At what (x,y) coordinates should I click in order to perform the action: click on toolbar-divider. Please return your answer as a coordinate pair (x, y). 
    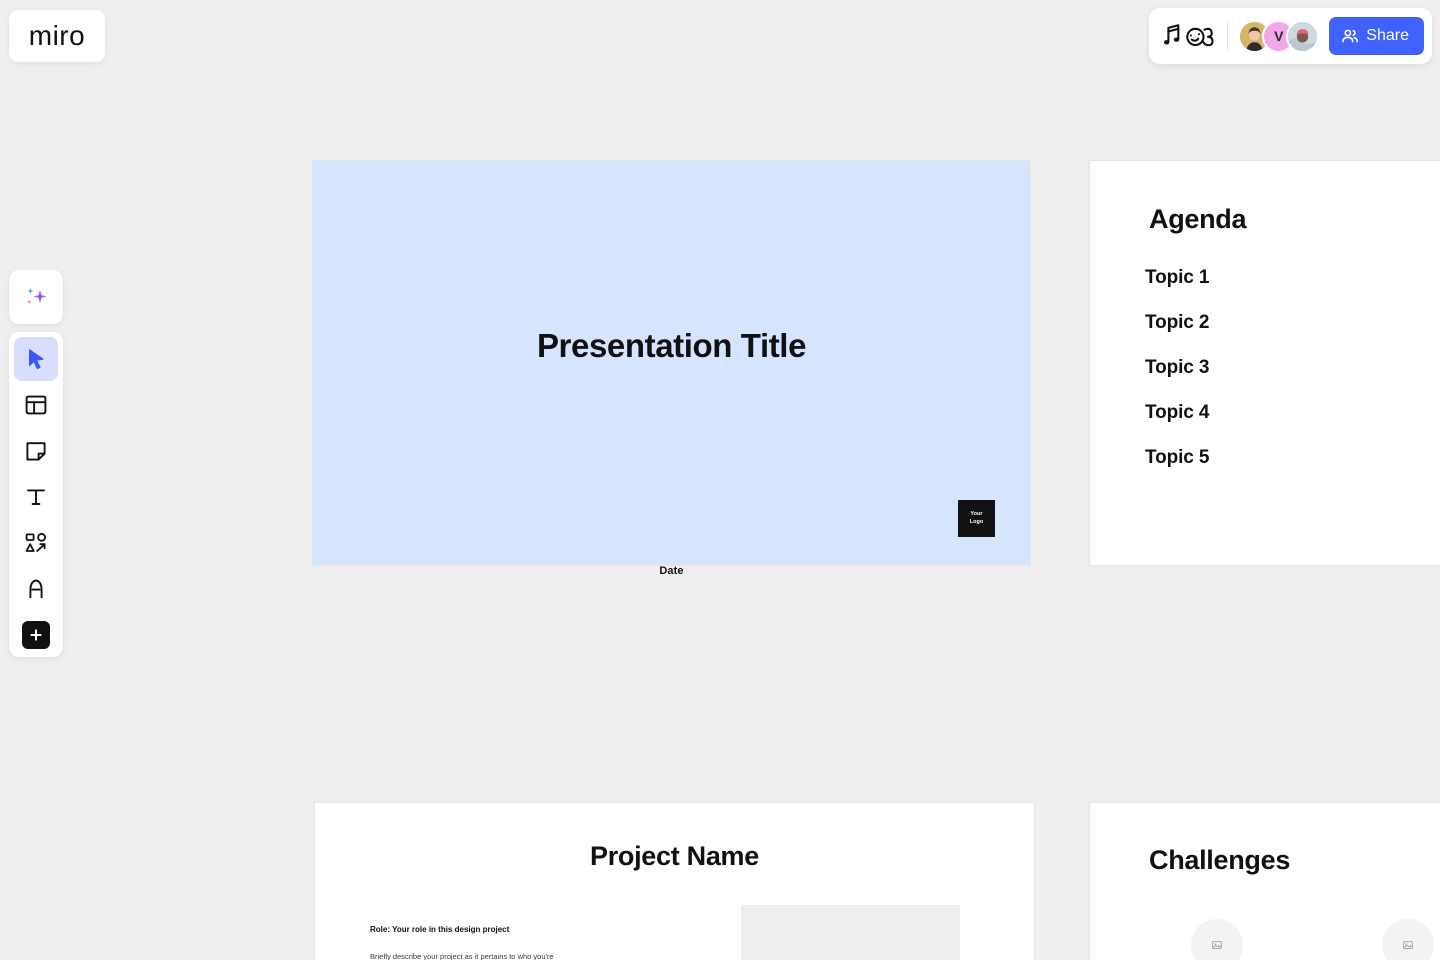
    Looking at the image, I should click on (1228, 36).